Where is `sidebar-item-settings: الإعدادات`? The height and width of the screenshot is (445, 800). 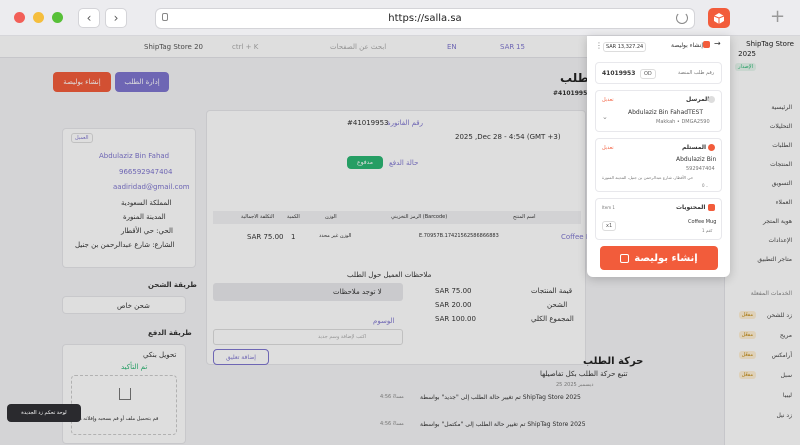 sidebar-item-settings: الإعدادات is located at coordinates (780, 240).